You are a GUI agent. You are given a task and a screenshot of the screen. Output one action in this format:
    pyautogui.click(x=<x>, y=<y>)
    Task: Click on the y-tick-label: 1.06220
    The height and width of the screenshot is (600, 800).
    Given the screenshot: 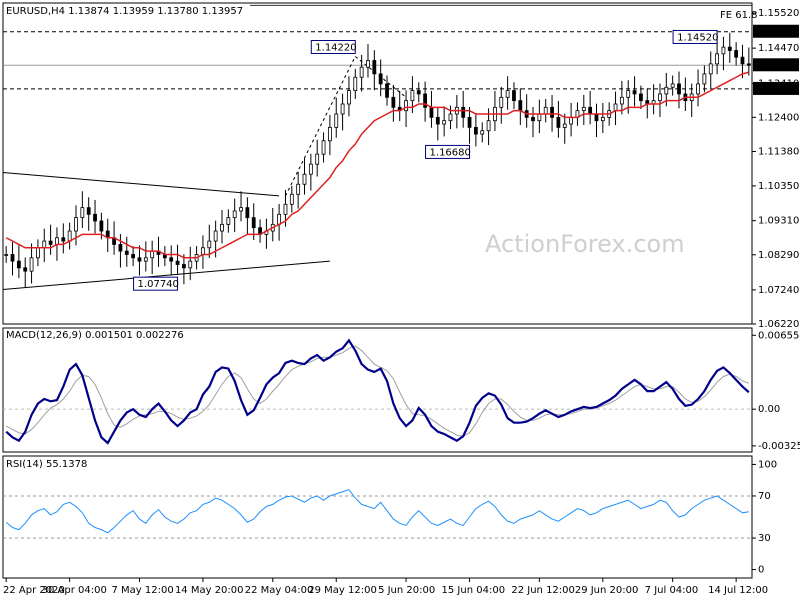 What is the action you would take?
    pyautogui.click(x=778, y=324)
    